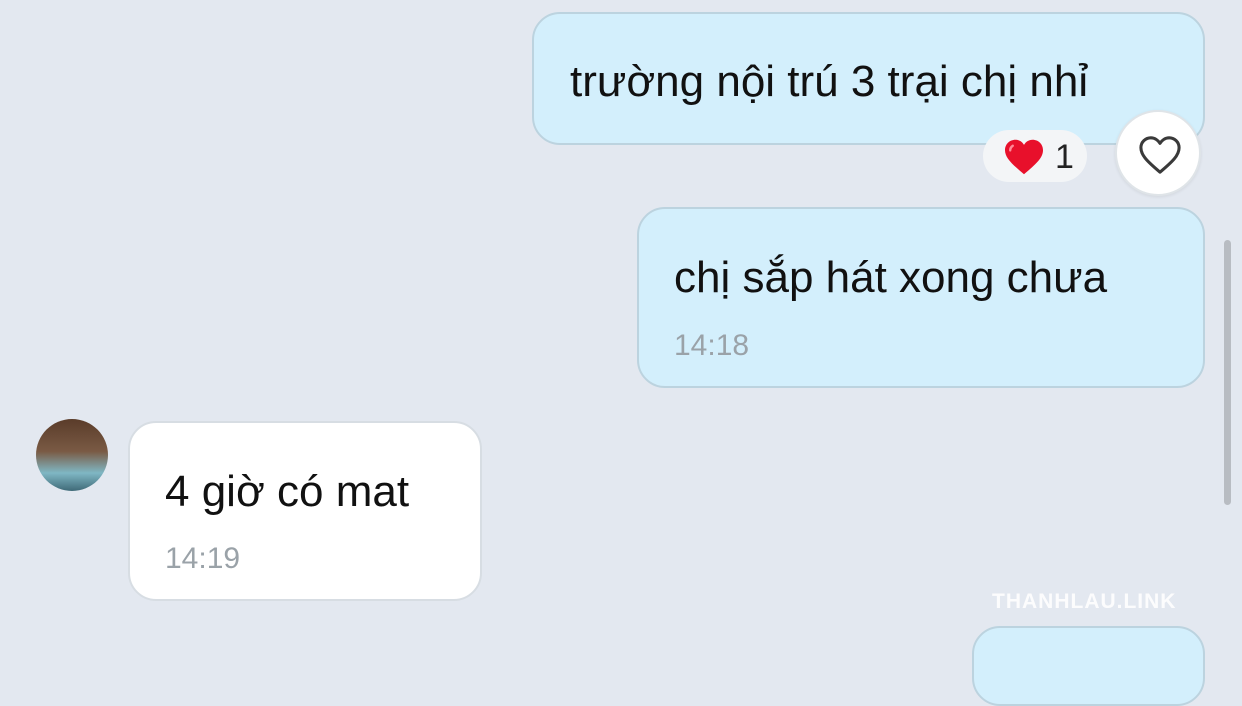  What do you see at coordinates (1088, 666) in the screenshot?
I see `outgoing-message-bubble-partial` at bounding box center [1088, 666].